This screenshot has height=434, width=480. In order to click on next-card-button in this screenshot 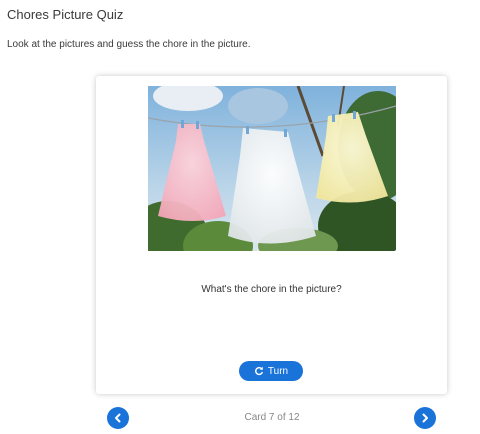, I will do `click(425, 418)`.